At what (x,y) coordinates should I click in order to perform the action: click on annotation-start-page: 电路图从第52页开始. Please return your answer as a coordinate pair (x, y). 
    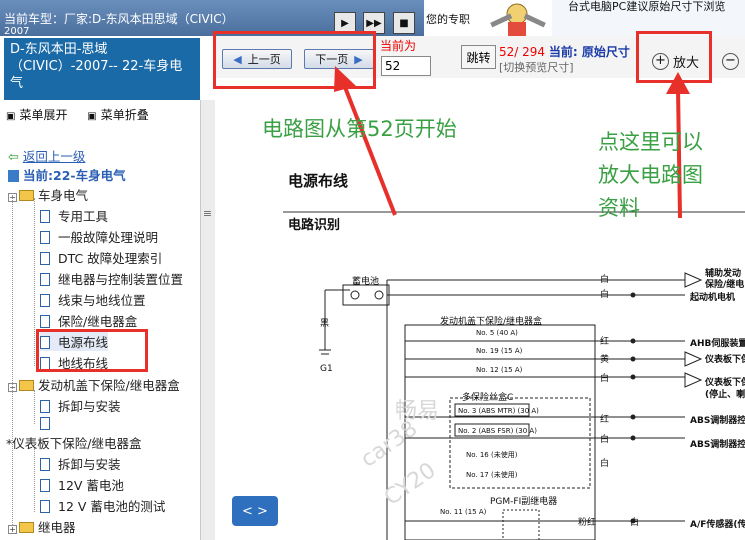
    Looking at the image, I should click on (359, 129).